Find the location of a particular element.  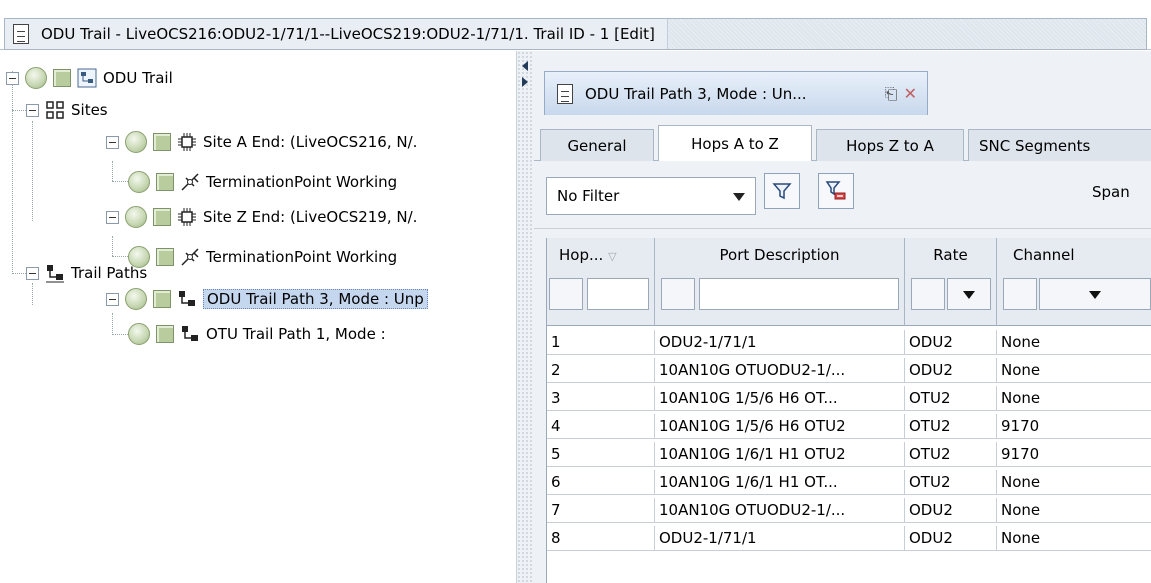

tree-item-odu-trail: ODU Trail is located at coordinates (89, 78).